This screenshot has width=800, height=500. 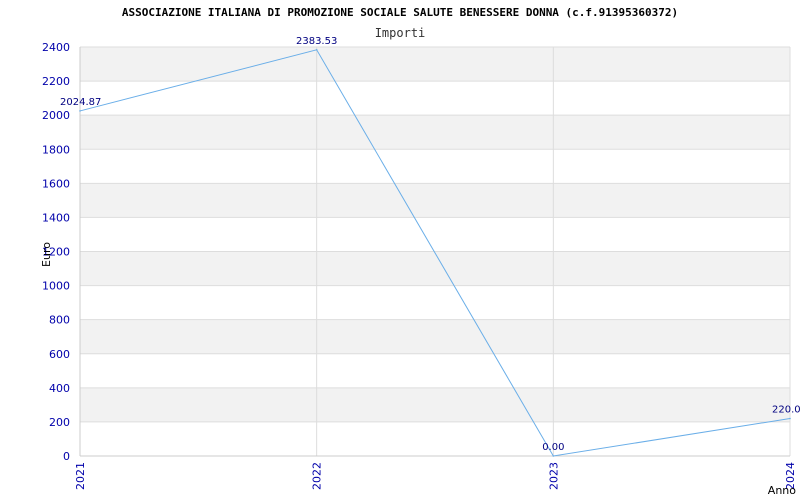 What do you see at coordinates (56, 47) in the screenshot?
I see `y-tick-label: 2400` at bounding box center [56, 47].